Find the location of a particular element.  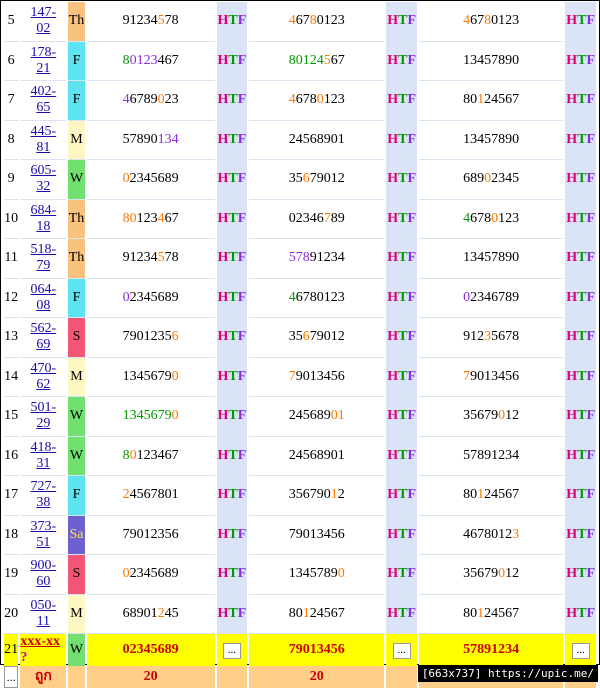

row-code-cell: 470- 62 is located at coordinates (43, 377).